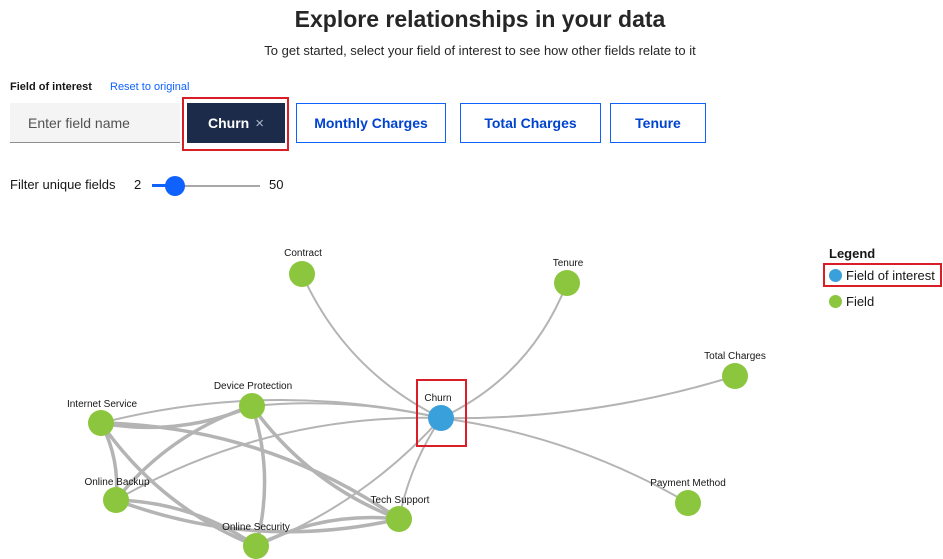  I want to click on edge-churn-online_backup, so click(278, 458).